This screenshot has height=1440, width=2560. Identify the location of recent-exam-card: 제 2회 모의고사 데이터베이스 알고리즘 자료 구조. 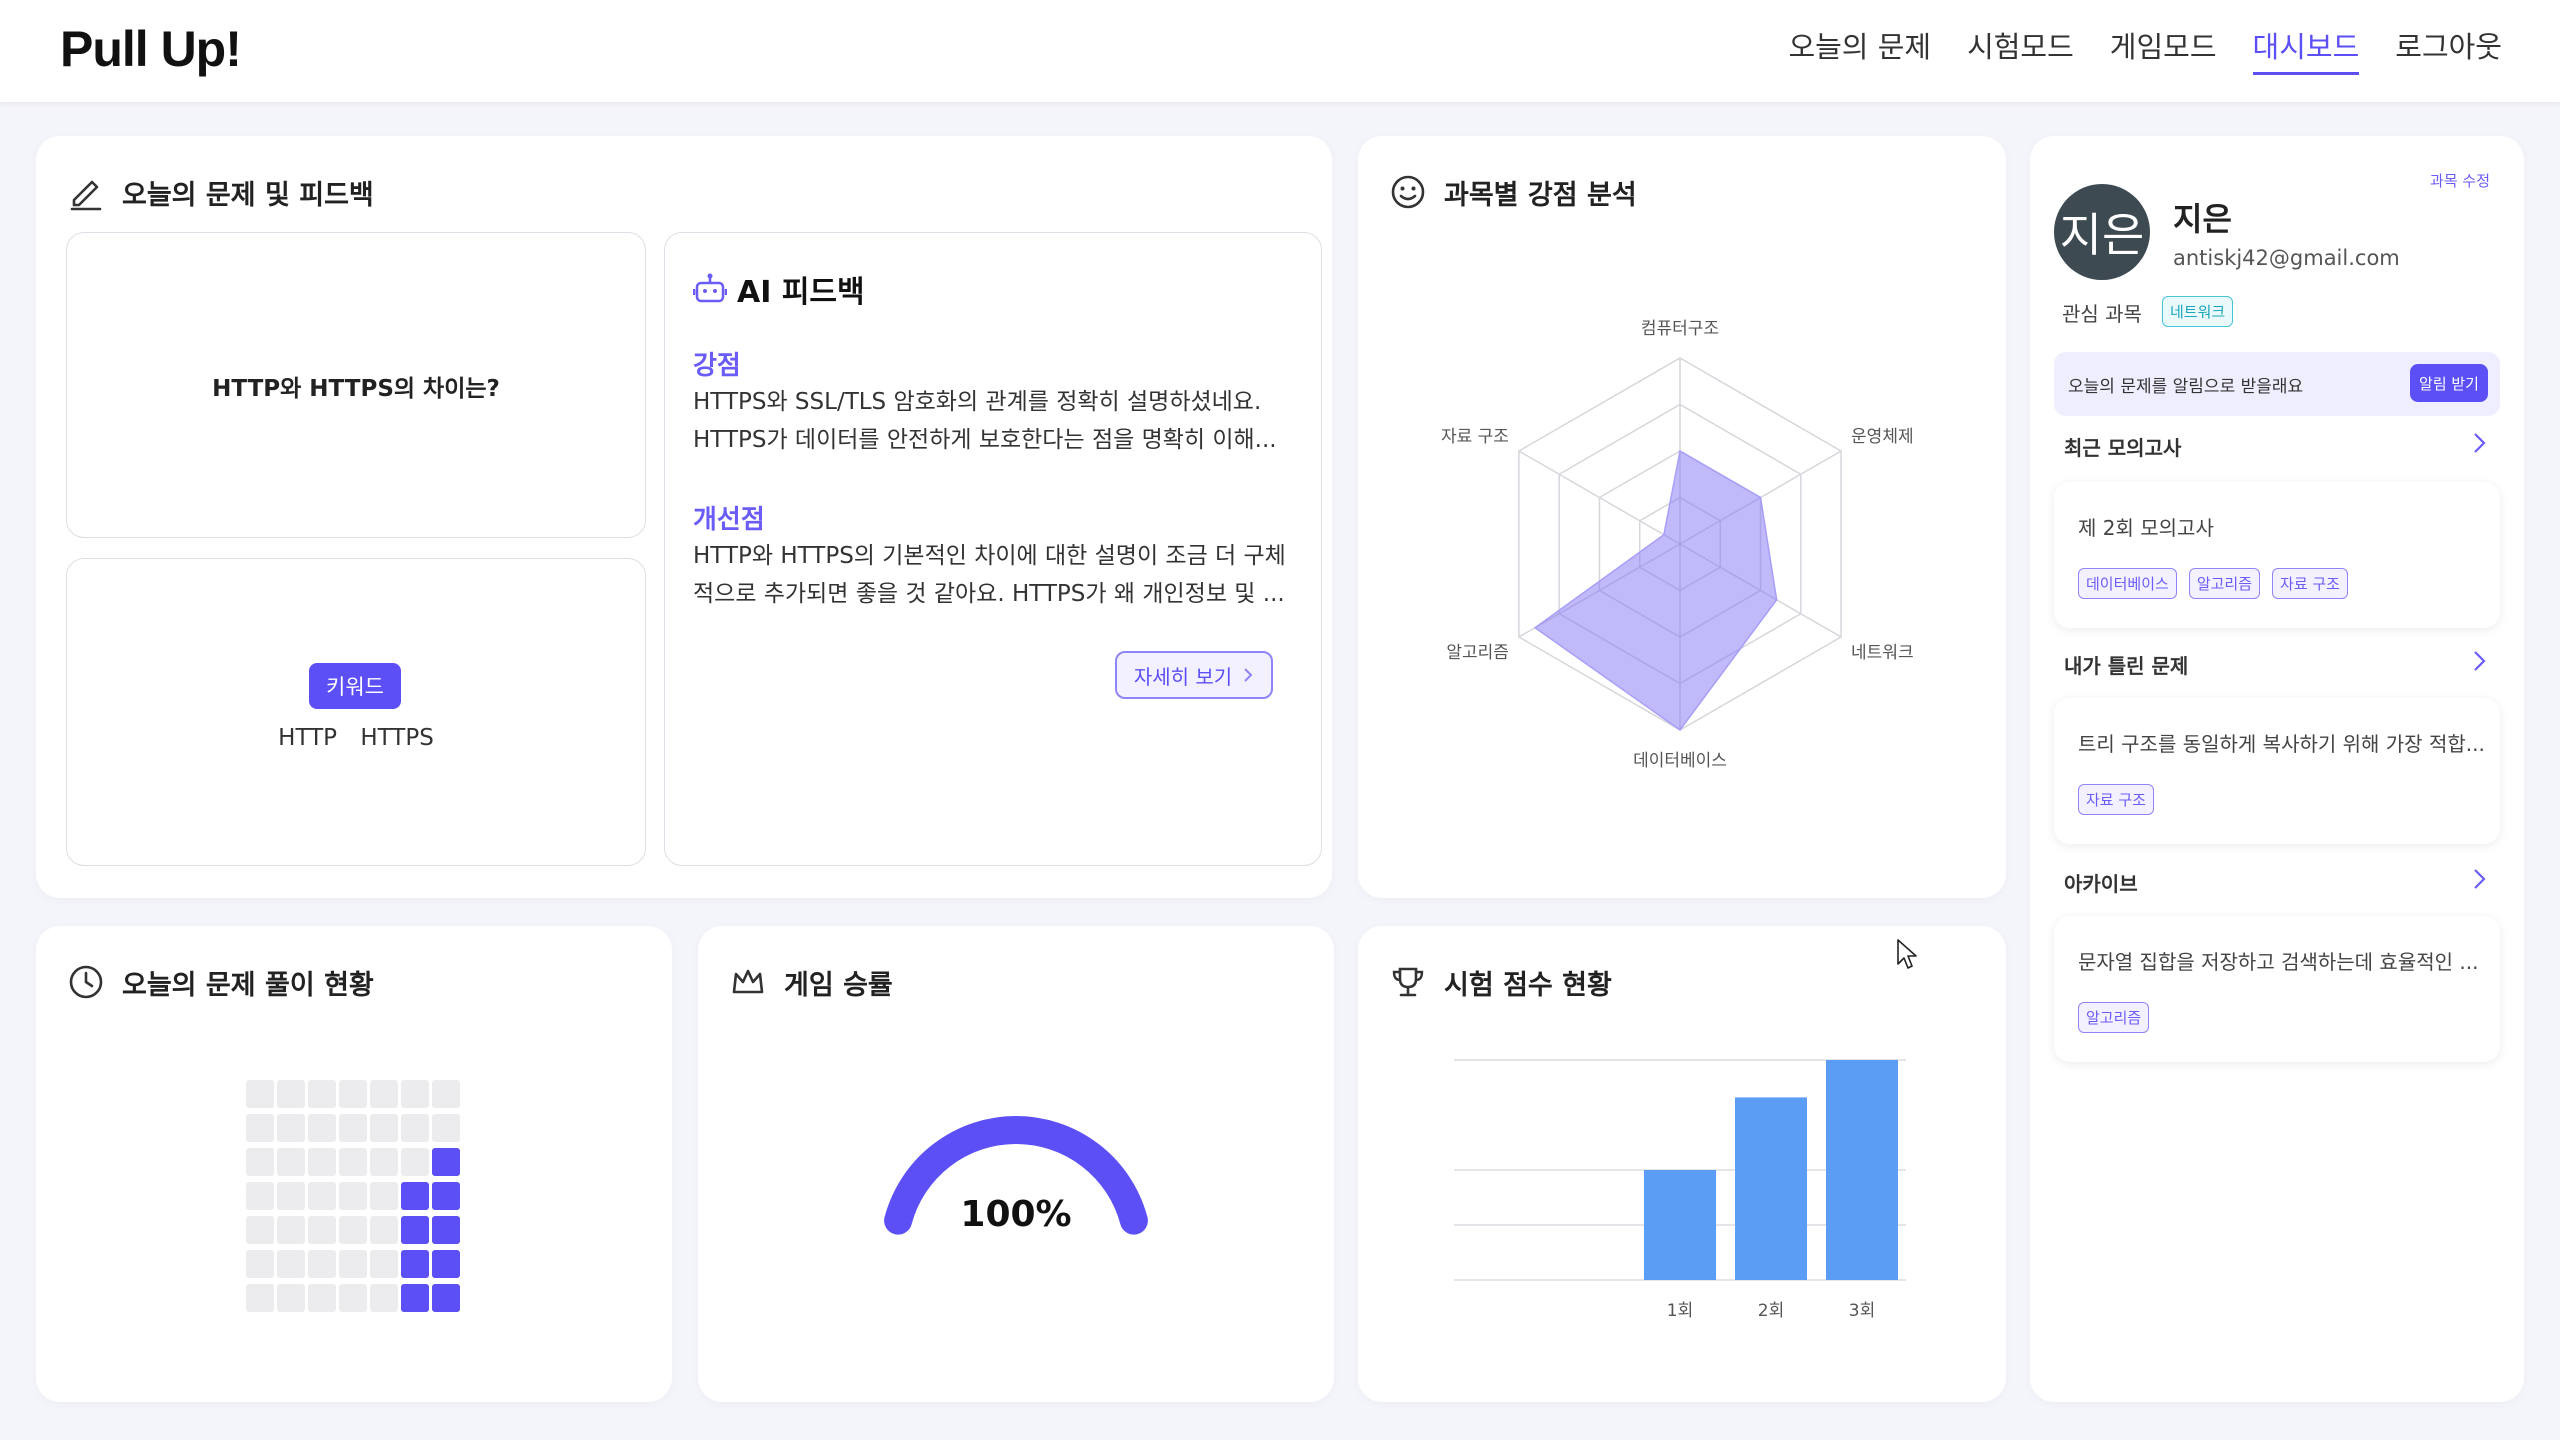
(2277, 555).